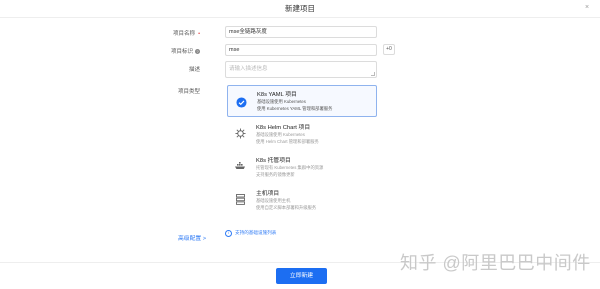 This screenshot has width=600, height=289. What do you see at coordinates (301, 32) in the screenshot?
I see `project-name-input: mse全链路灰度` at bounding box center [301, 32].